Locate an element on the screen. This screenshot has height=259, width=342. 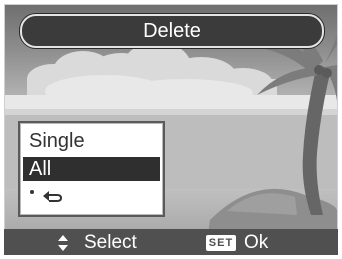
delete-options-menu: Single All is located at coordinates (91, 169).